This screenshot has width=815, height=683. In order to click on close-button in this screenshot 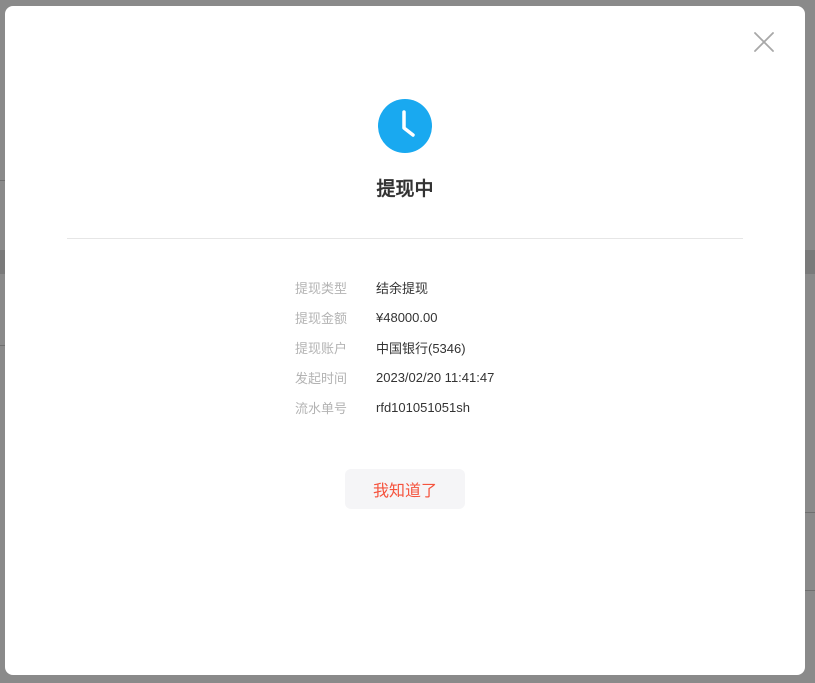, I will do `click(764, 42)`.